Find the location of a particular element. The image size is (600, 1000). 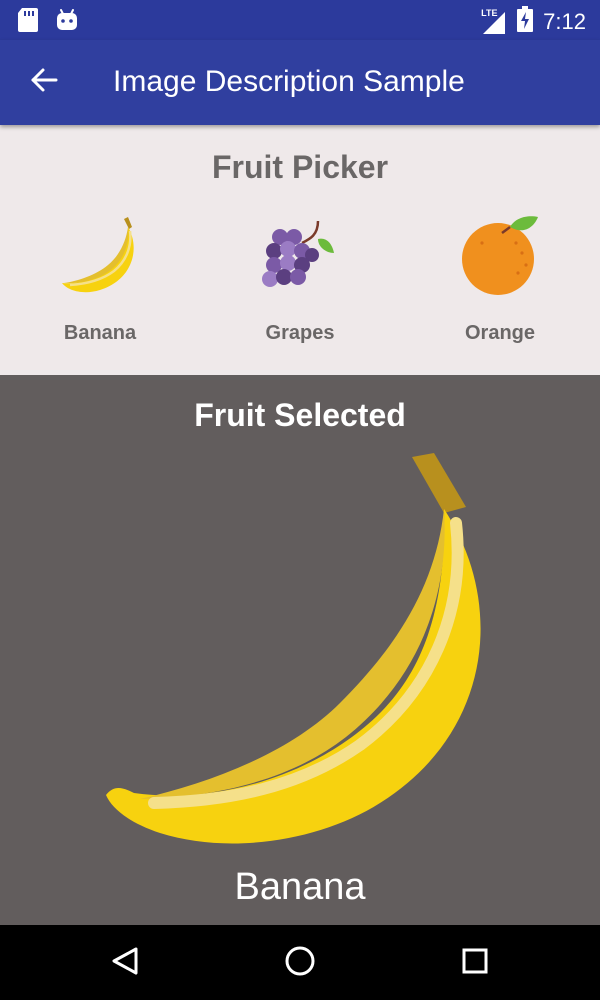

arrow-left-icon is located at coordinates (44, 82).